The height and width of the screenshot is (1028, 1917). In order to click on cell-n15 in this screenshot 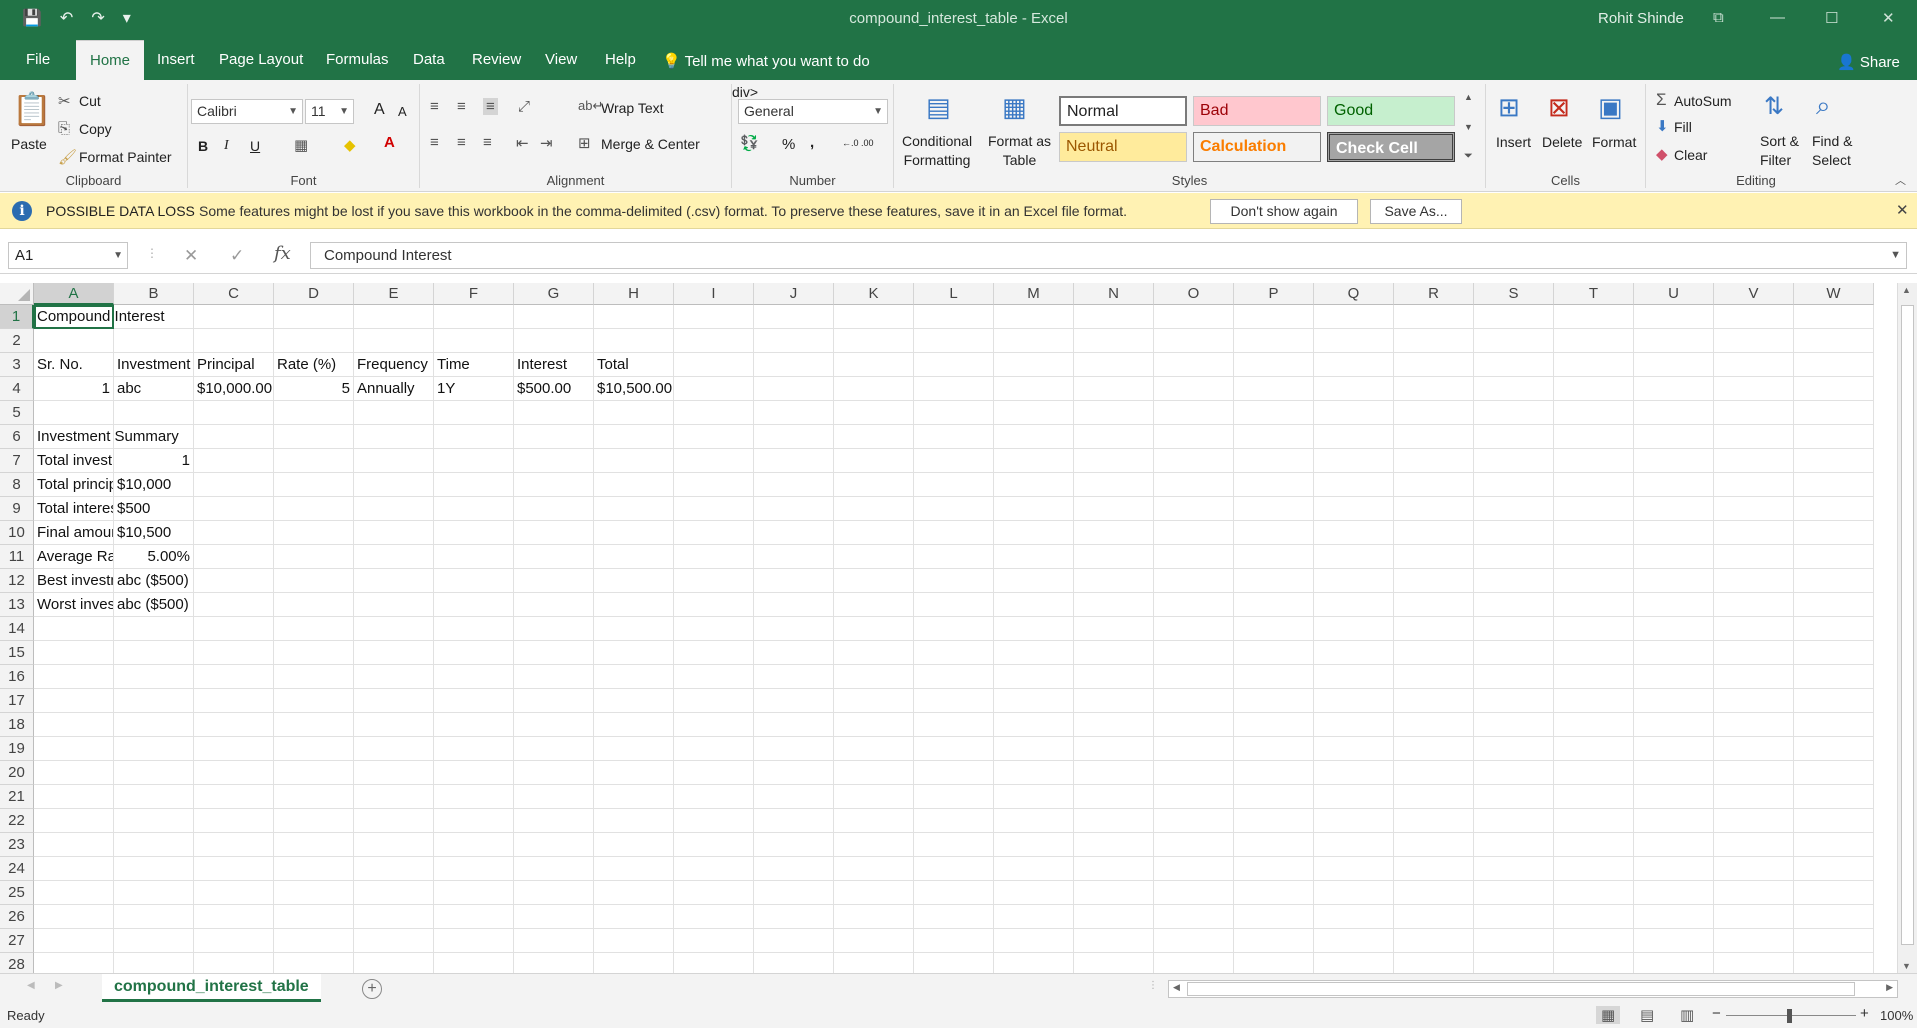, I will do `click(1114, 653)`.